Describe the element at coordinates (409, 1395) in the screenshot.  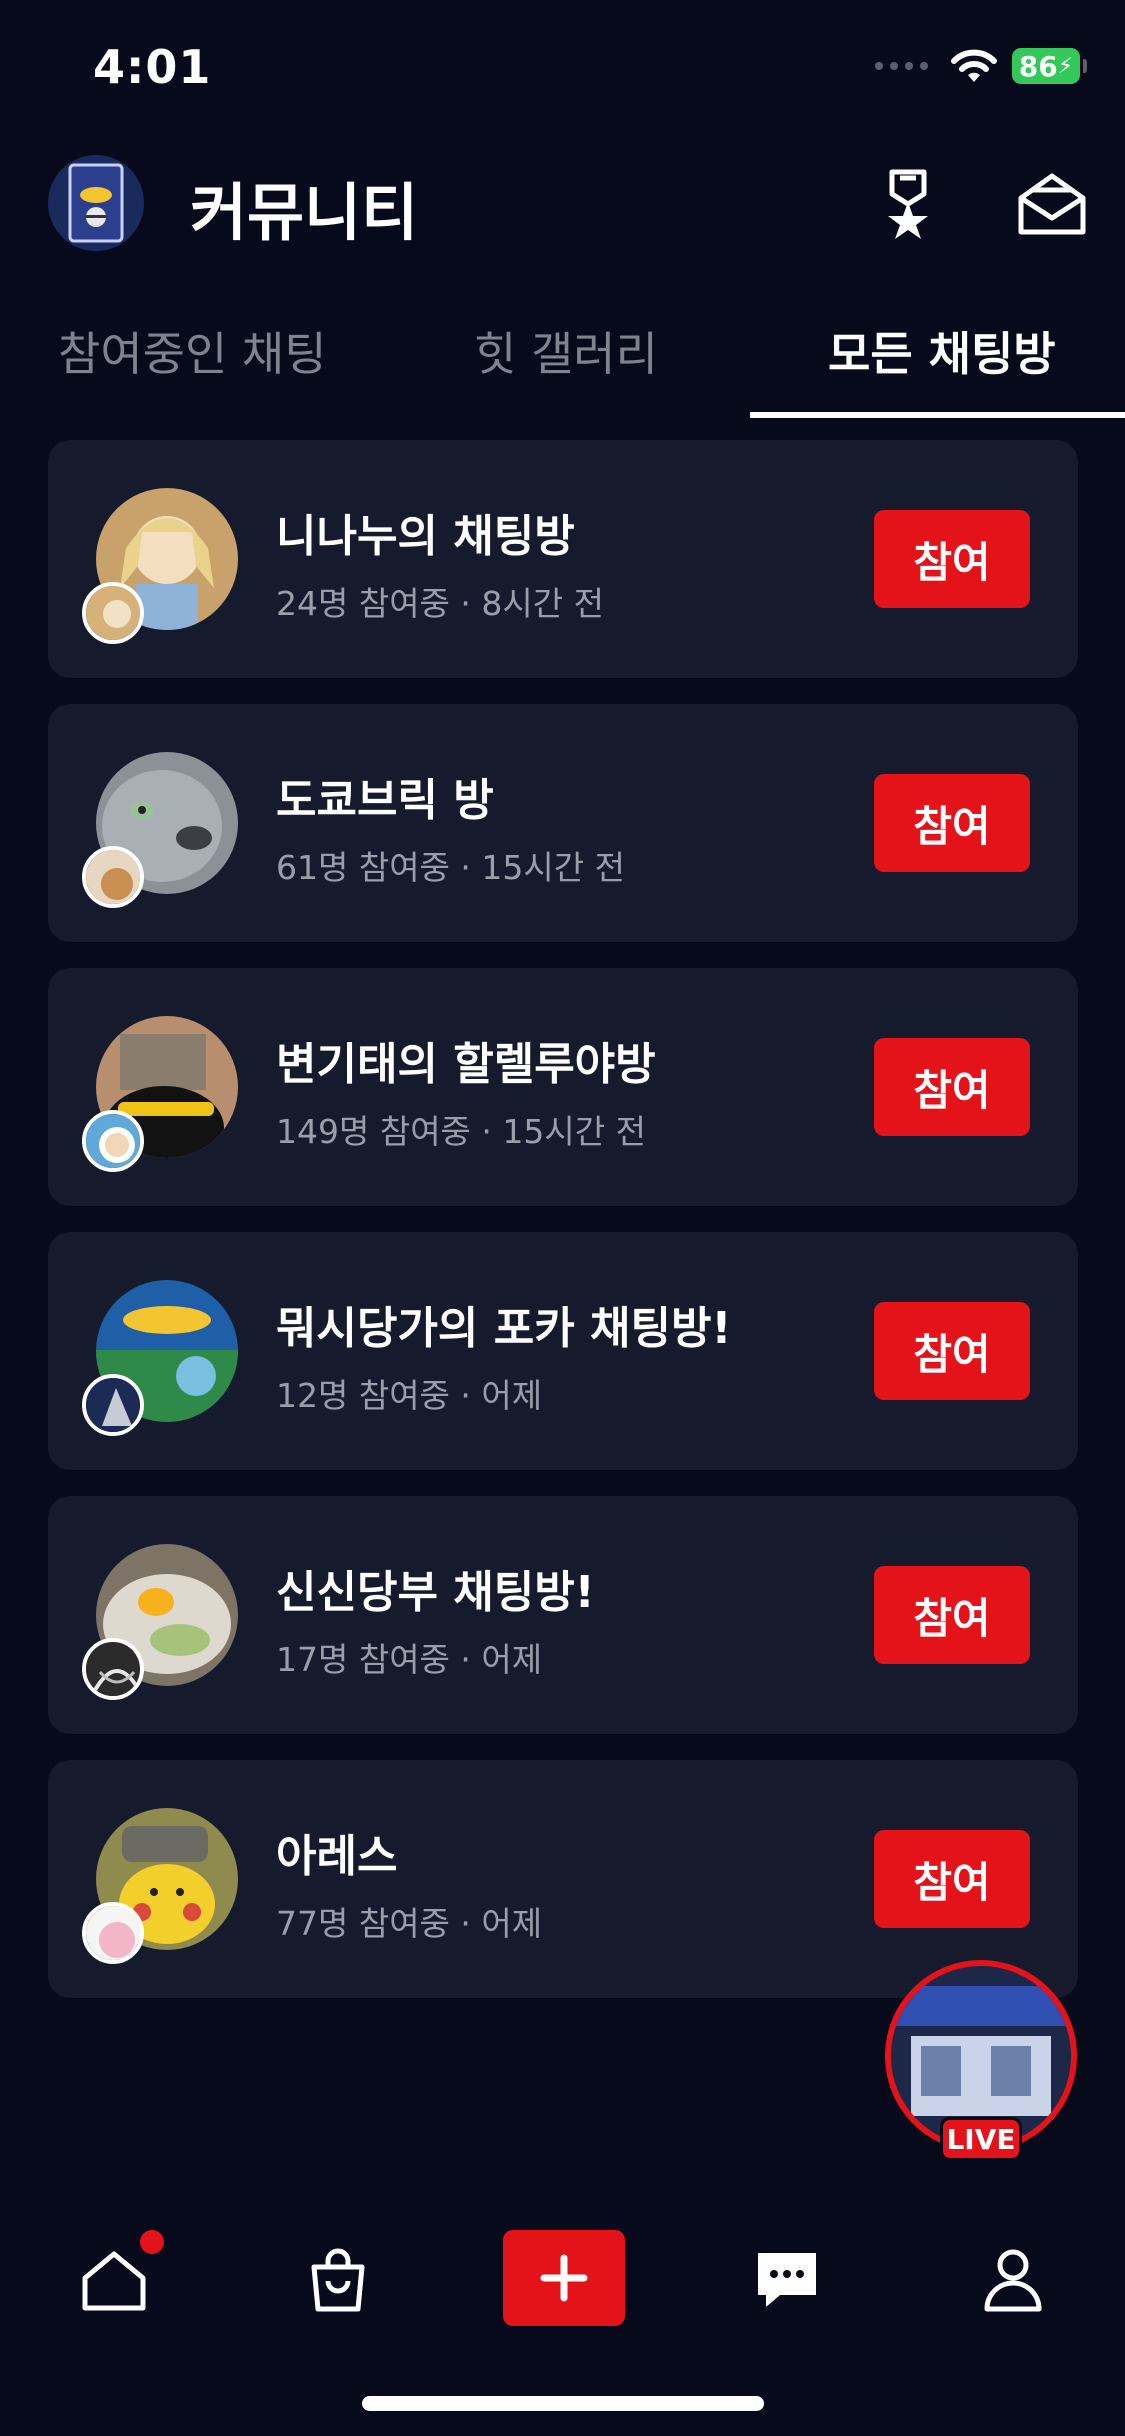
I see `chatroom-meta: 12명 참여중 · 어제` at that location.